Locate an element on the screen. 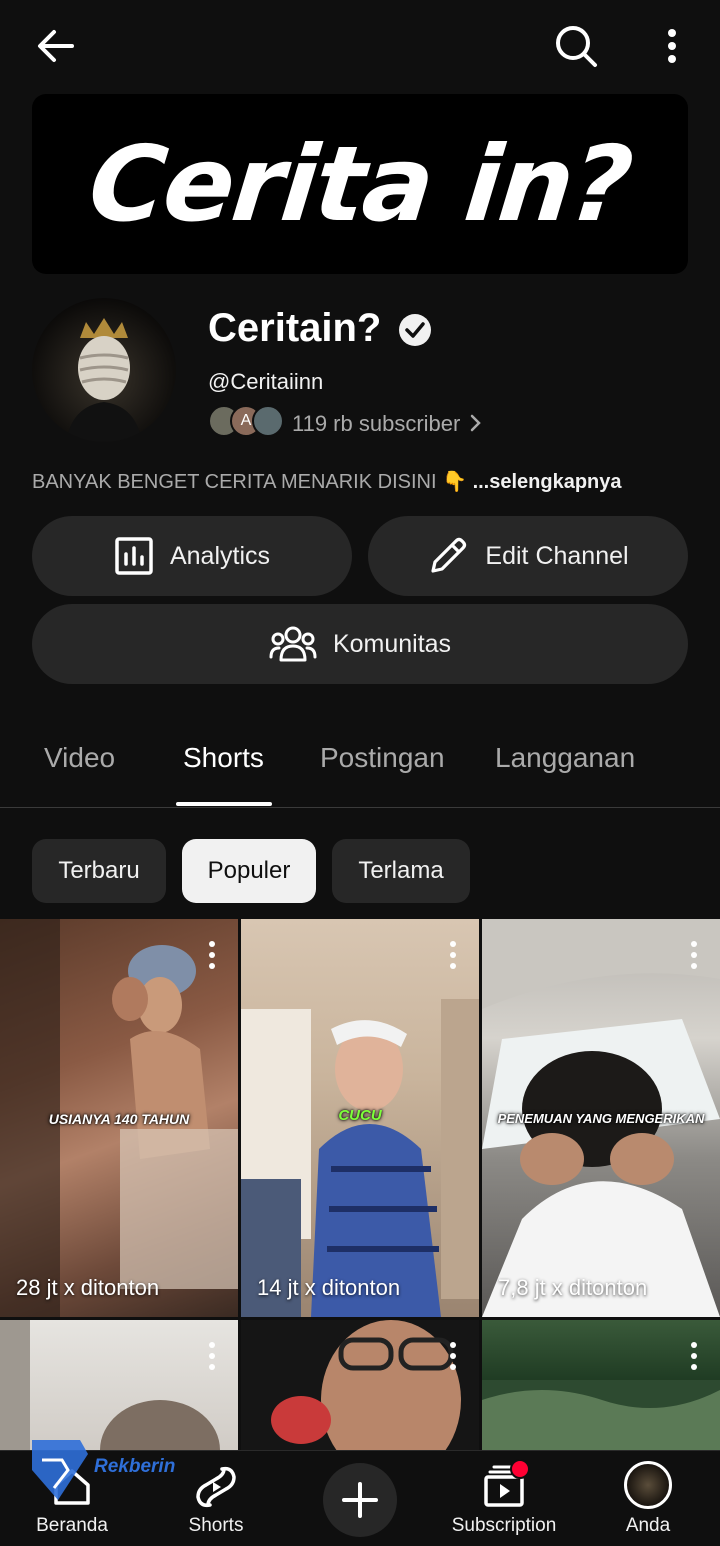  short-caption: PENEMUAN YANG MENGERIKAN is located at coordinates (601, 1118).